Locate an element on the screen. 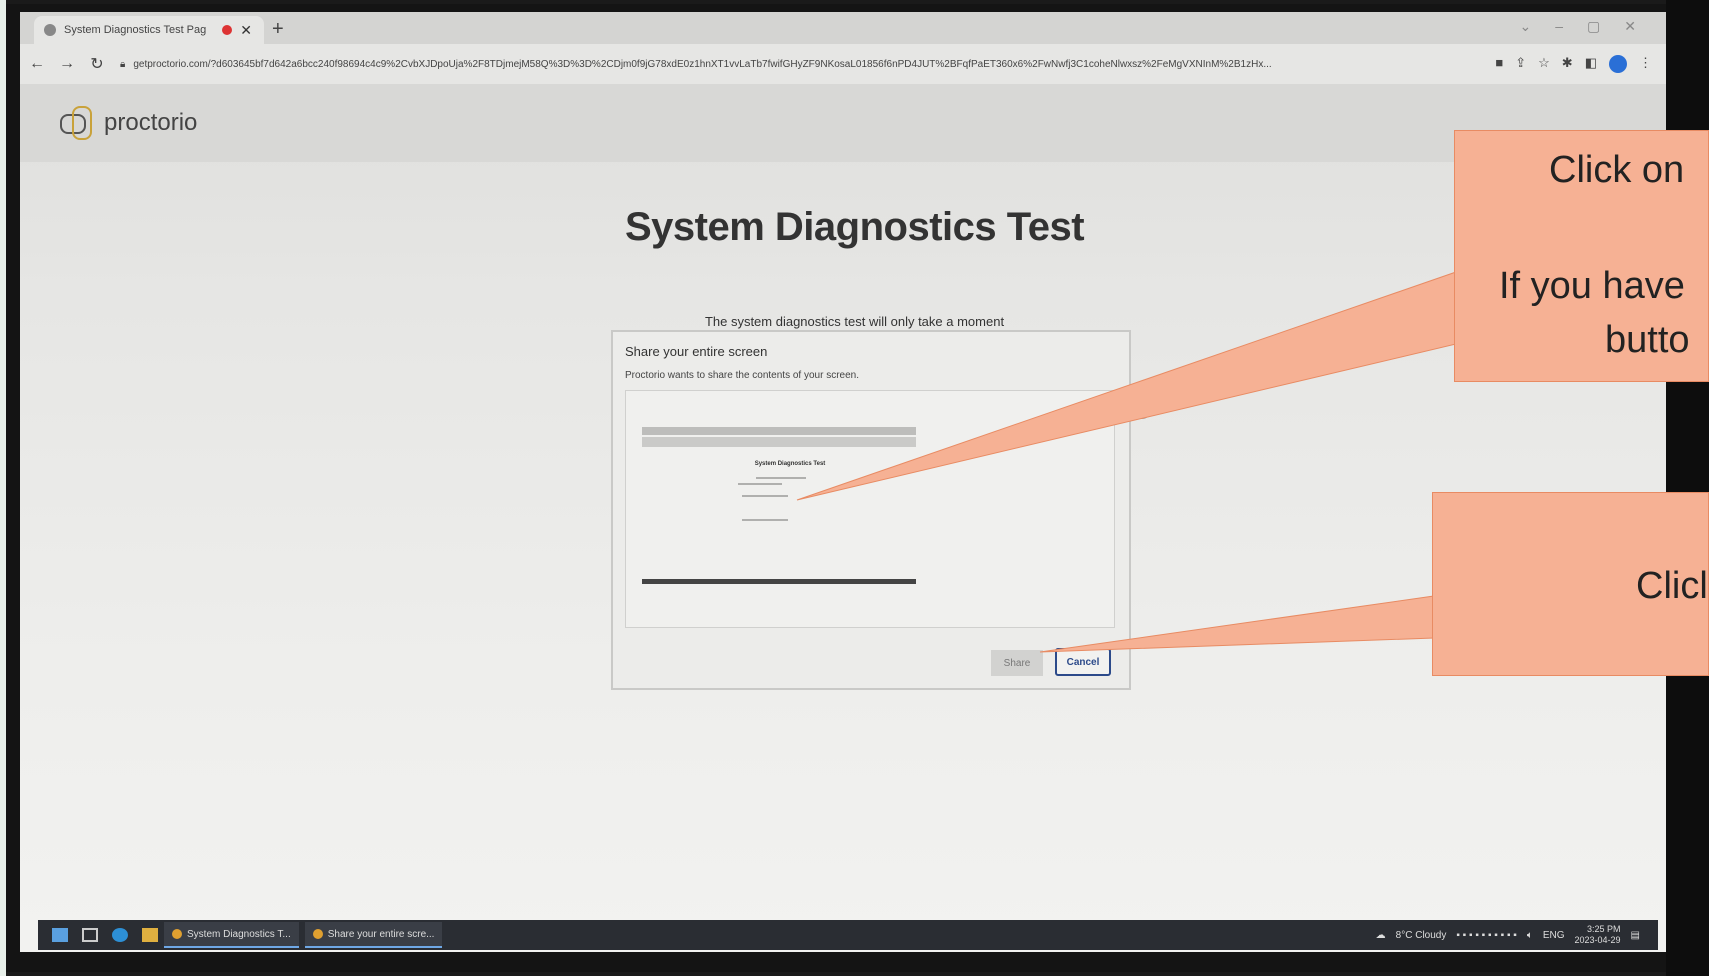 This screenshot has width=1709, height=976. clock: 3:25 PM 2023-04-29 is located at coordinates (1598, 935).